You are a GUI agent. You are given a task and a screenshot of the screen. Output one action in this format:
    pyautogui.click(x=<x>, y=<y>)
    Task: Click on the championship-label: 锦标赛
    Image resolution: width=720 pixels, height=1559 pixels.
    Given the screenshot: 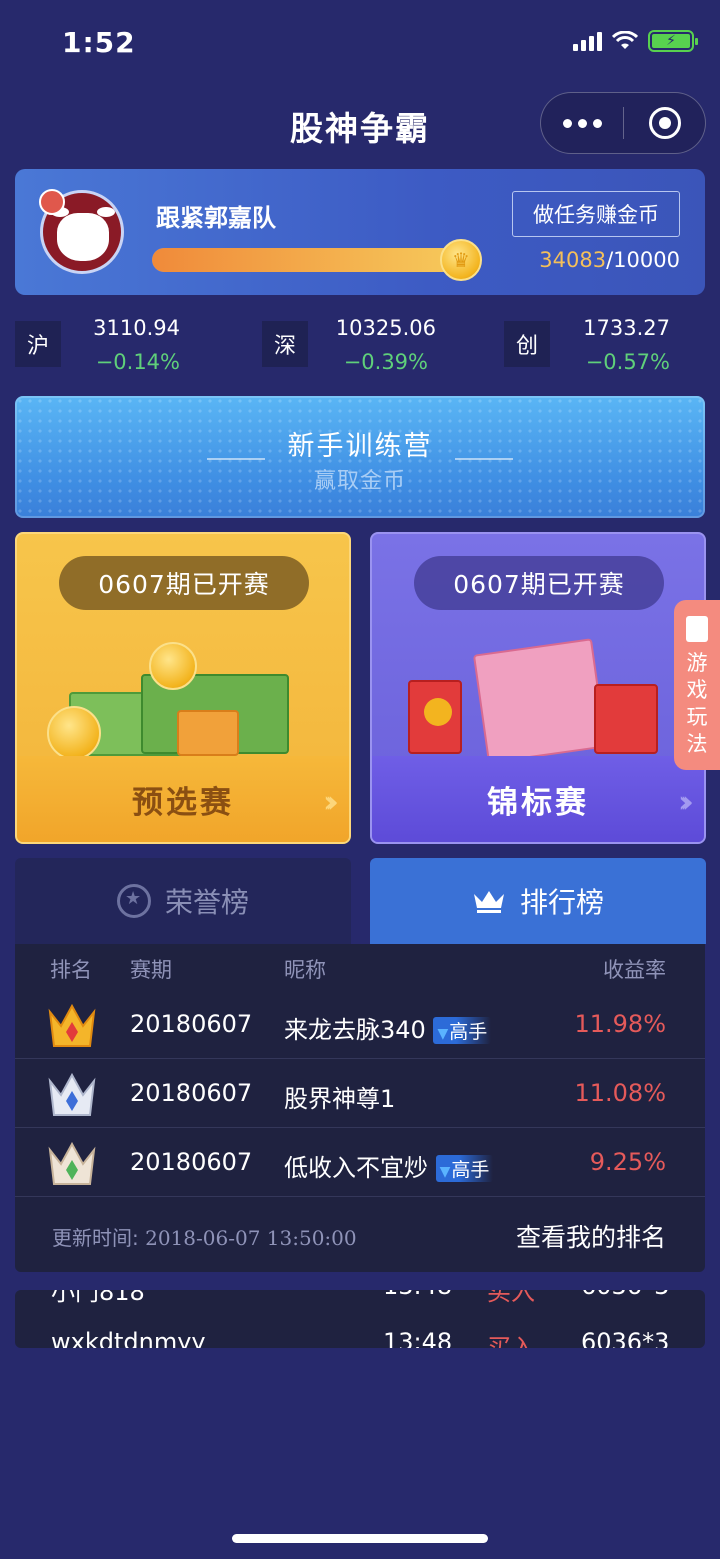 What is the action you would take?
    pyautogui.click(x=538, y=799)
    